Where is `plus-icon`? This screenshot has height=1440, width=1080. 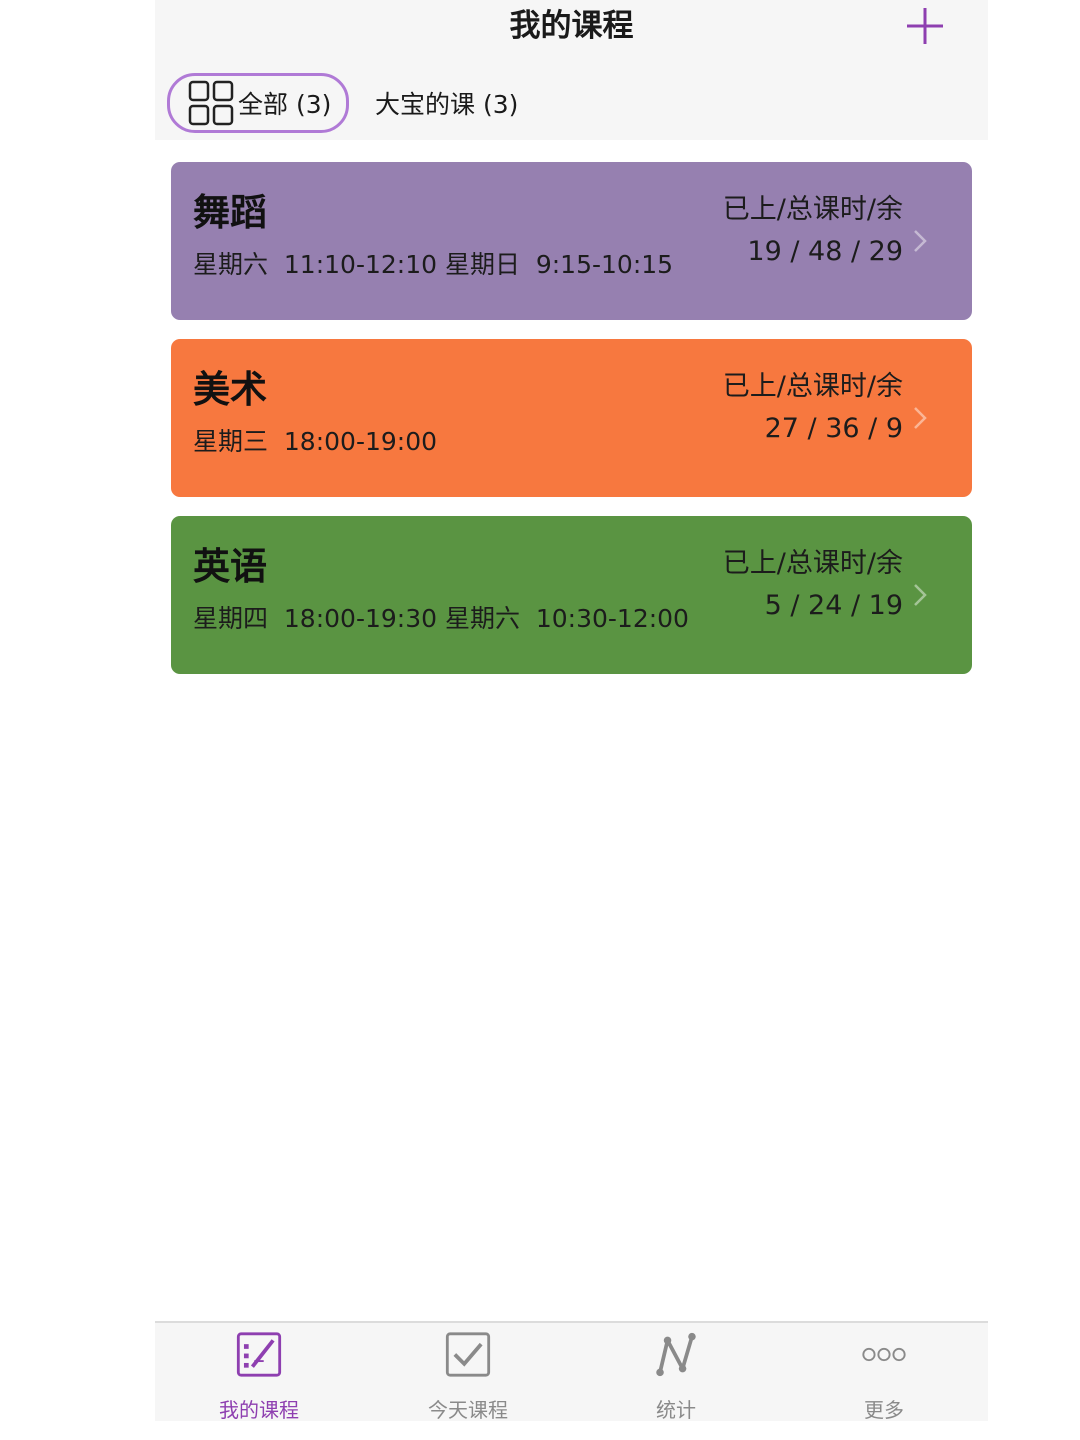 plus-icon is located at coordinates (925, 26).